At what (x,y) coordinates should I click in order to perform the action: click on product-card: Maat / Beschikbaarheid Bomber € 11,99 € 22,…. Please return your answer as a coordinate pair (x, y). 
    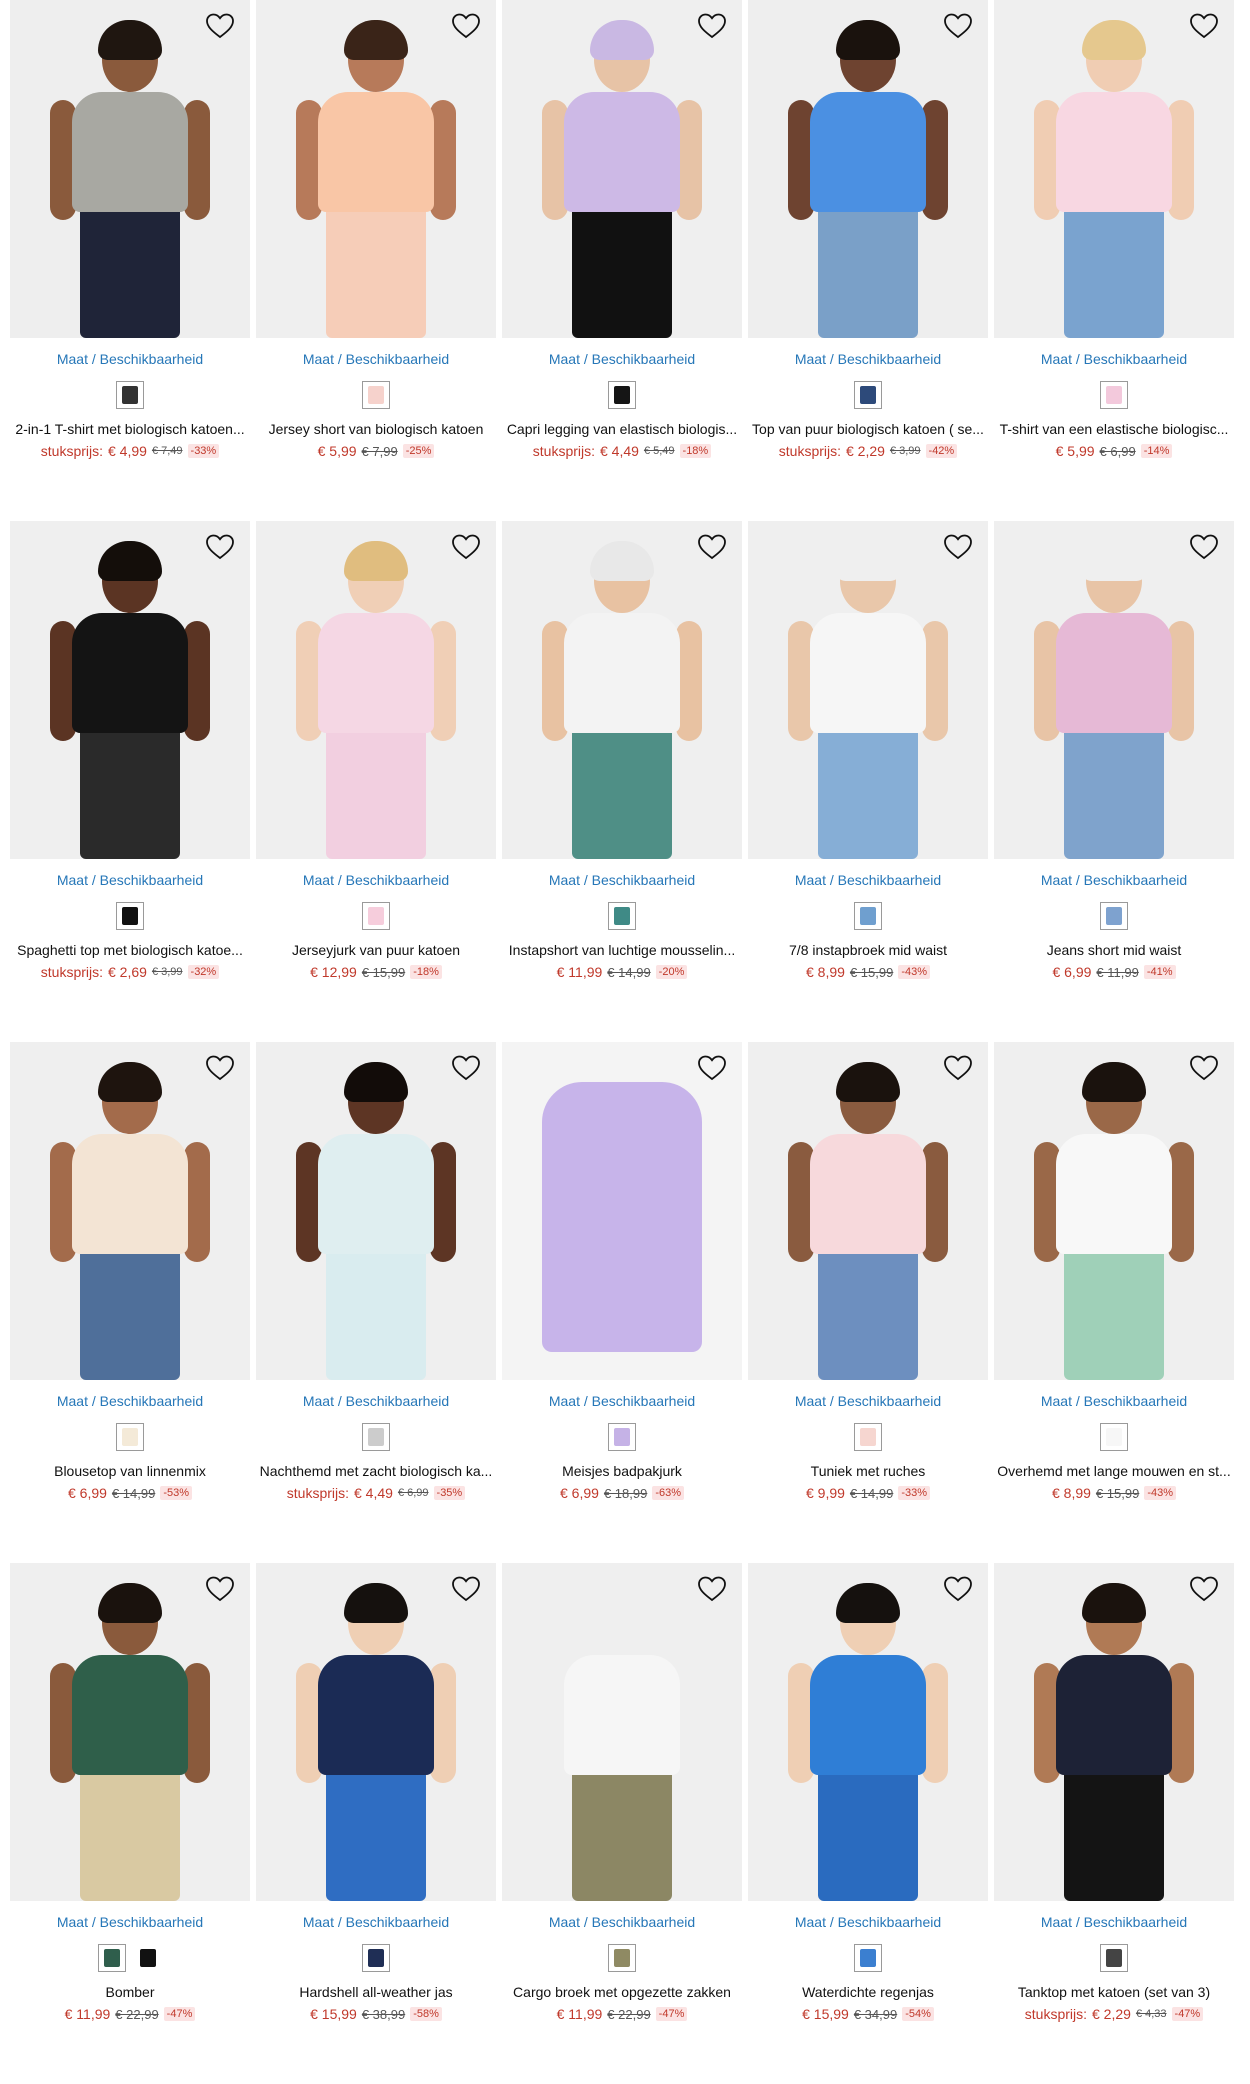
    Looking at the image, I should click on (130, 1823).